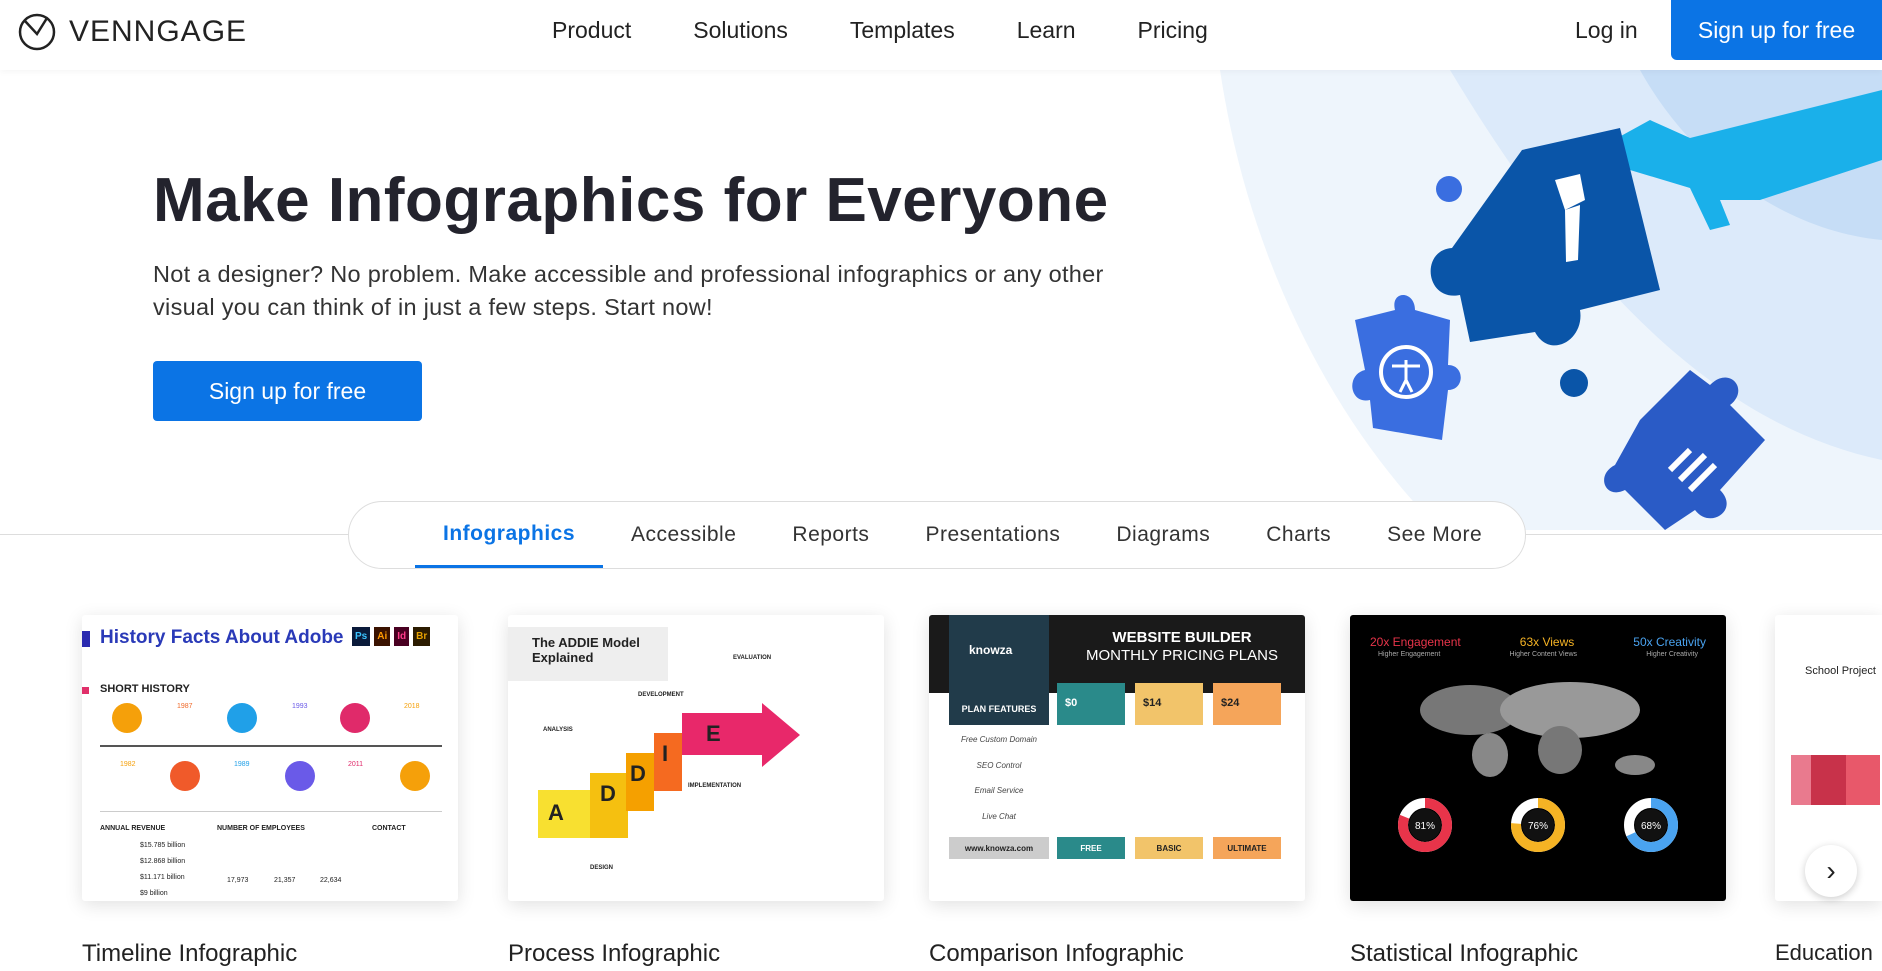 The width and height of the screenshot is (1882, 971). Describe the element at coordinates (614, 954) in the screenshot. I see `card-caption: Process Infographic` at that location.